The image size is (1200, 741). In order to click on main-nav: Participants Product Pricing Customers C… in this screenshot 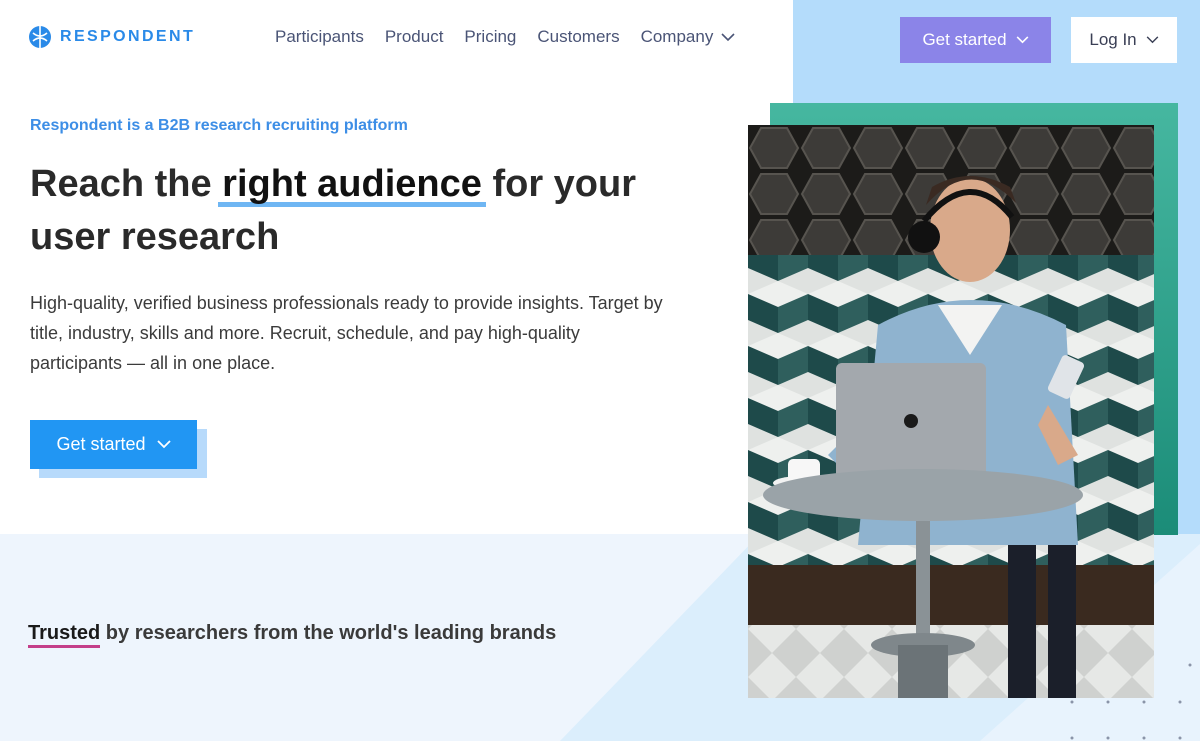, I will do `click(515, 37)`.